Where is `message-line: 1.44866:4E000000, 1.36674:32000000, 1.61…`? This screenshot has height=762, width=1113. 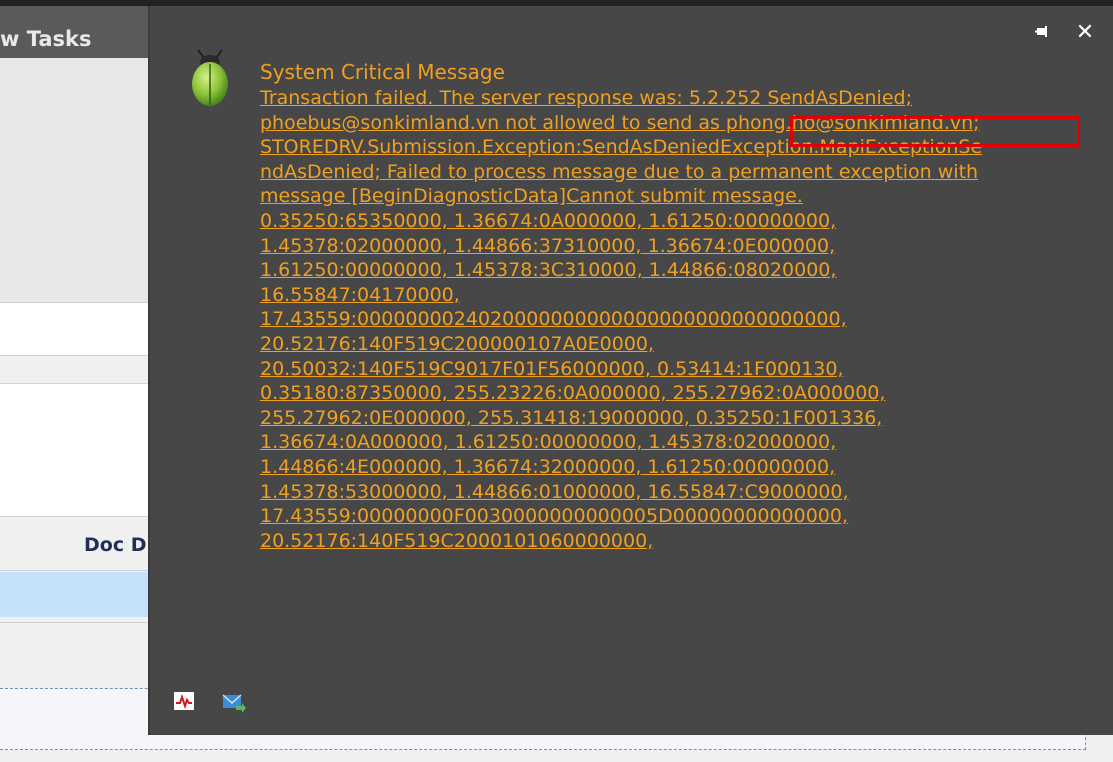
message-line: 1.44866:4E000000, 1.36674:32000000, 1.61… is located at coordinates (548, 466).